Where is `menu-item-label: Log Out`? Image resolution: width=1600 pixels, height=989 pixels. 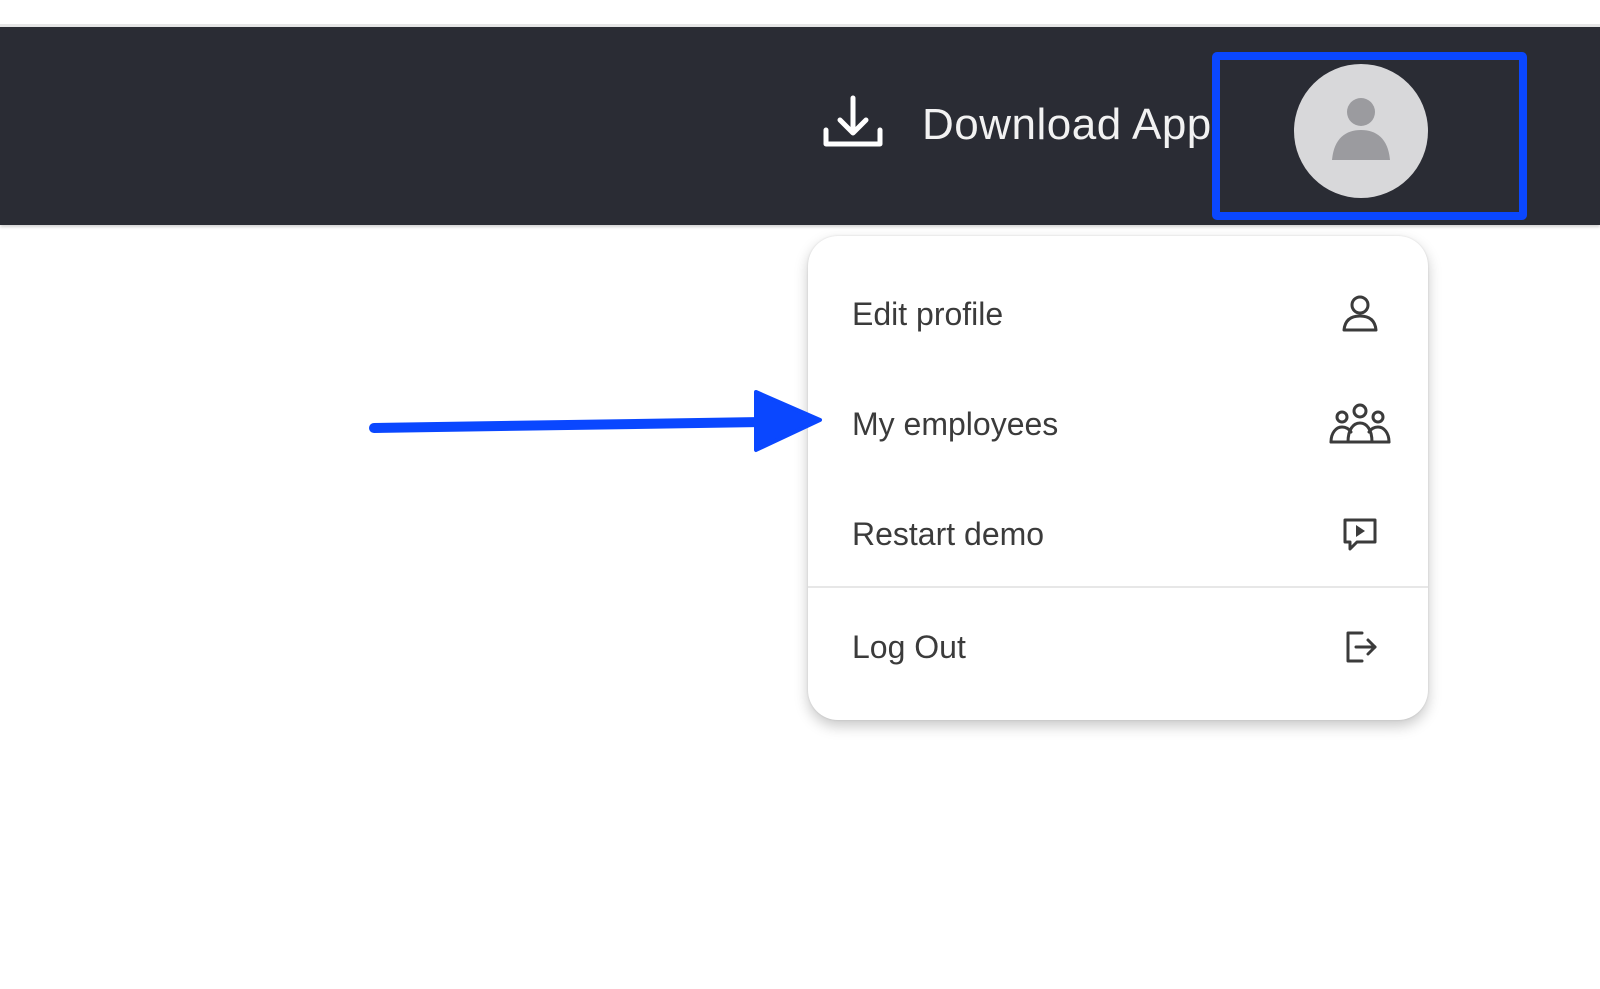 menu-item-label: Log Out is located at coordinates (909, 646).